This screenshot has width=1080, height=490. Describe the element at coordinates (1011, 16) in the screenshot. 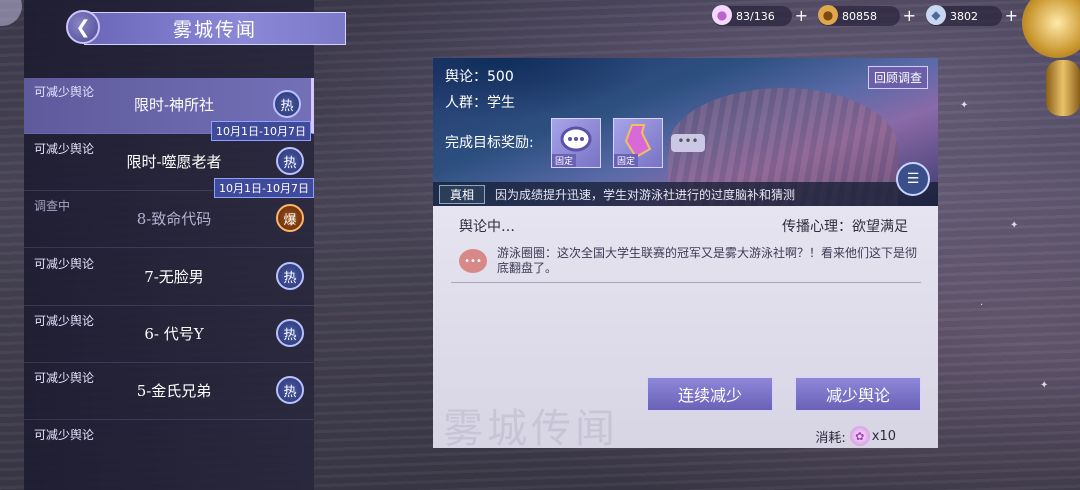

I see `add-crystals-button: +` at that location.